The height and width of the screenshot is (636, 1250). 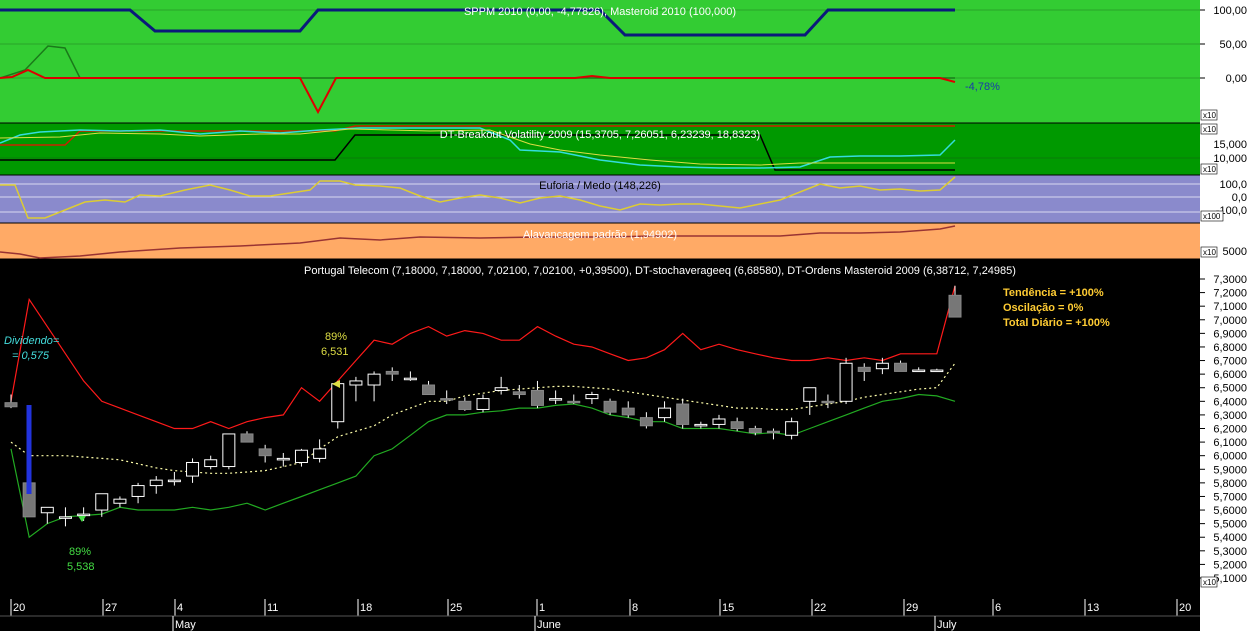 I want to click on breakout-tick: 15,000, so click(x=1230, y=145).